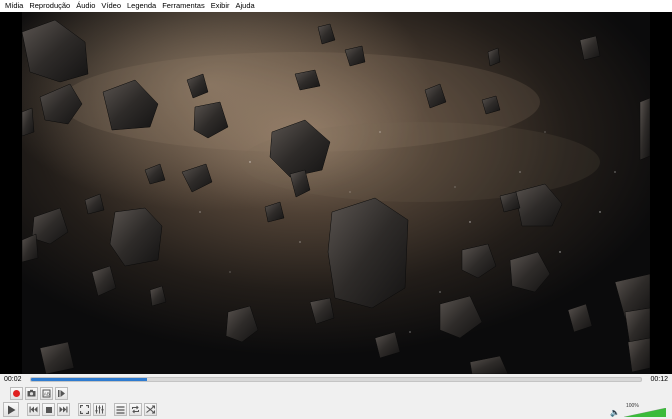 Image resolution: width=672 pixels, height=419 pixels. I want to click on record-button, so click(16, 393).